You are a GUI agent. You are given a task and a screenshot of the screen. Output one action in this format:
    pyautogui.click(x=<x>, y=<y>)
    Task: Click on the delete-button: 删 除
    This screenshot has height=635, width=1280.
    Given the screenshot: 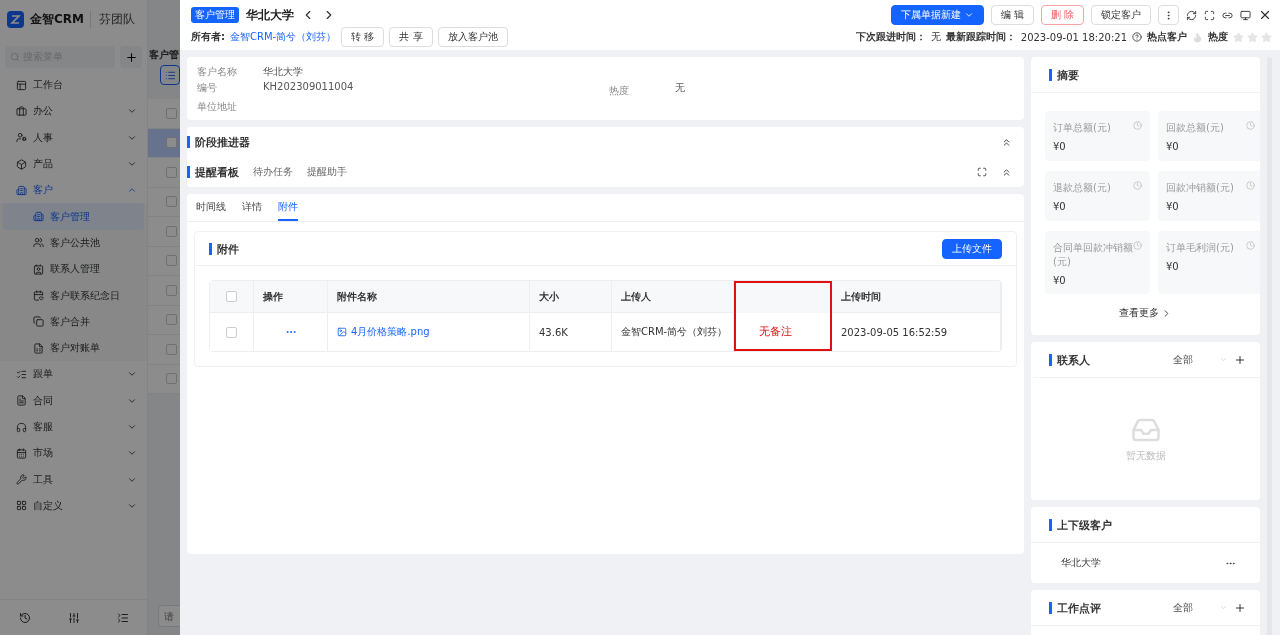 What is the action you would take?
    pyautogui.click(x=1062, y=15)
    